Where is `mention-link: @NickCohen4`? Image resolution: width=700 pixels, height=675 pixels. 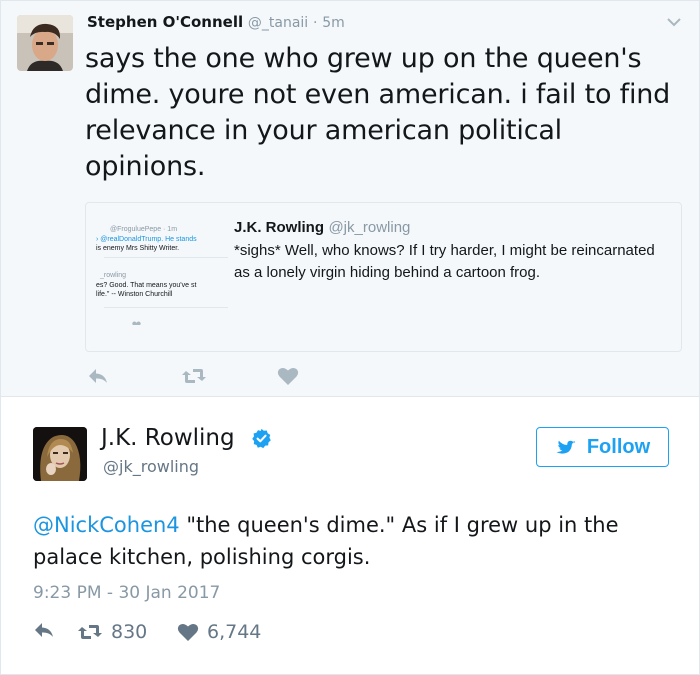 mention-link: @NickCohen4 is located at coordinates (106, 525).